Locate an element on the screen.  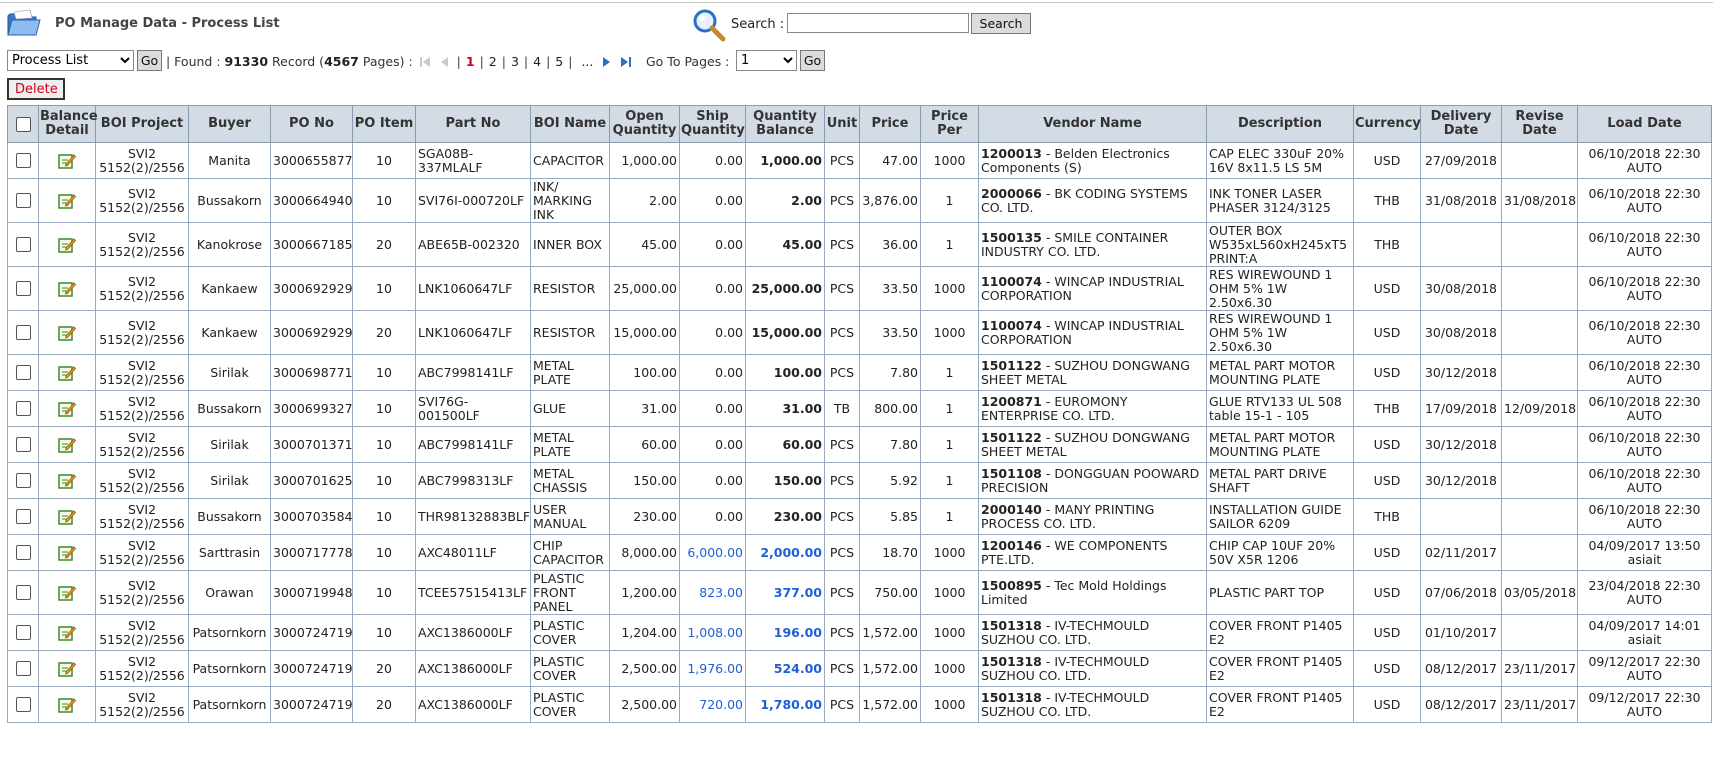
next-page-icon is located at coordinates (607, 62).